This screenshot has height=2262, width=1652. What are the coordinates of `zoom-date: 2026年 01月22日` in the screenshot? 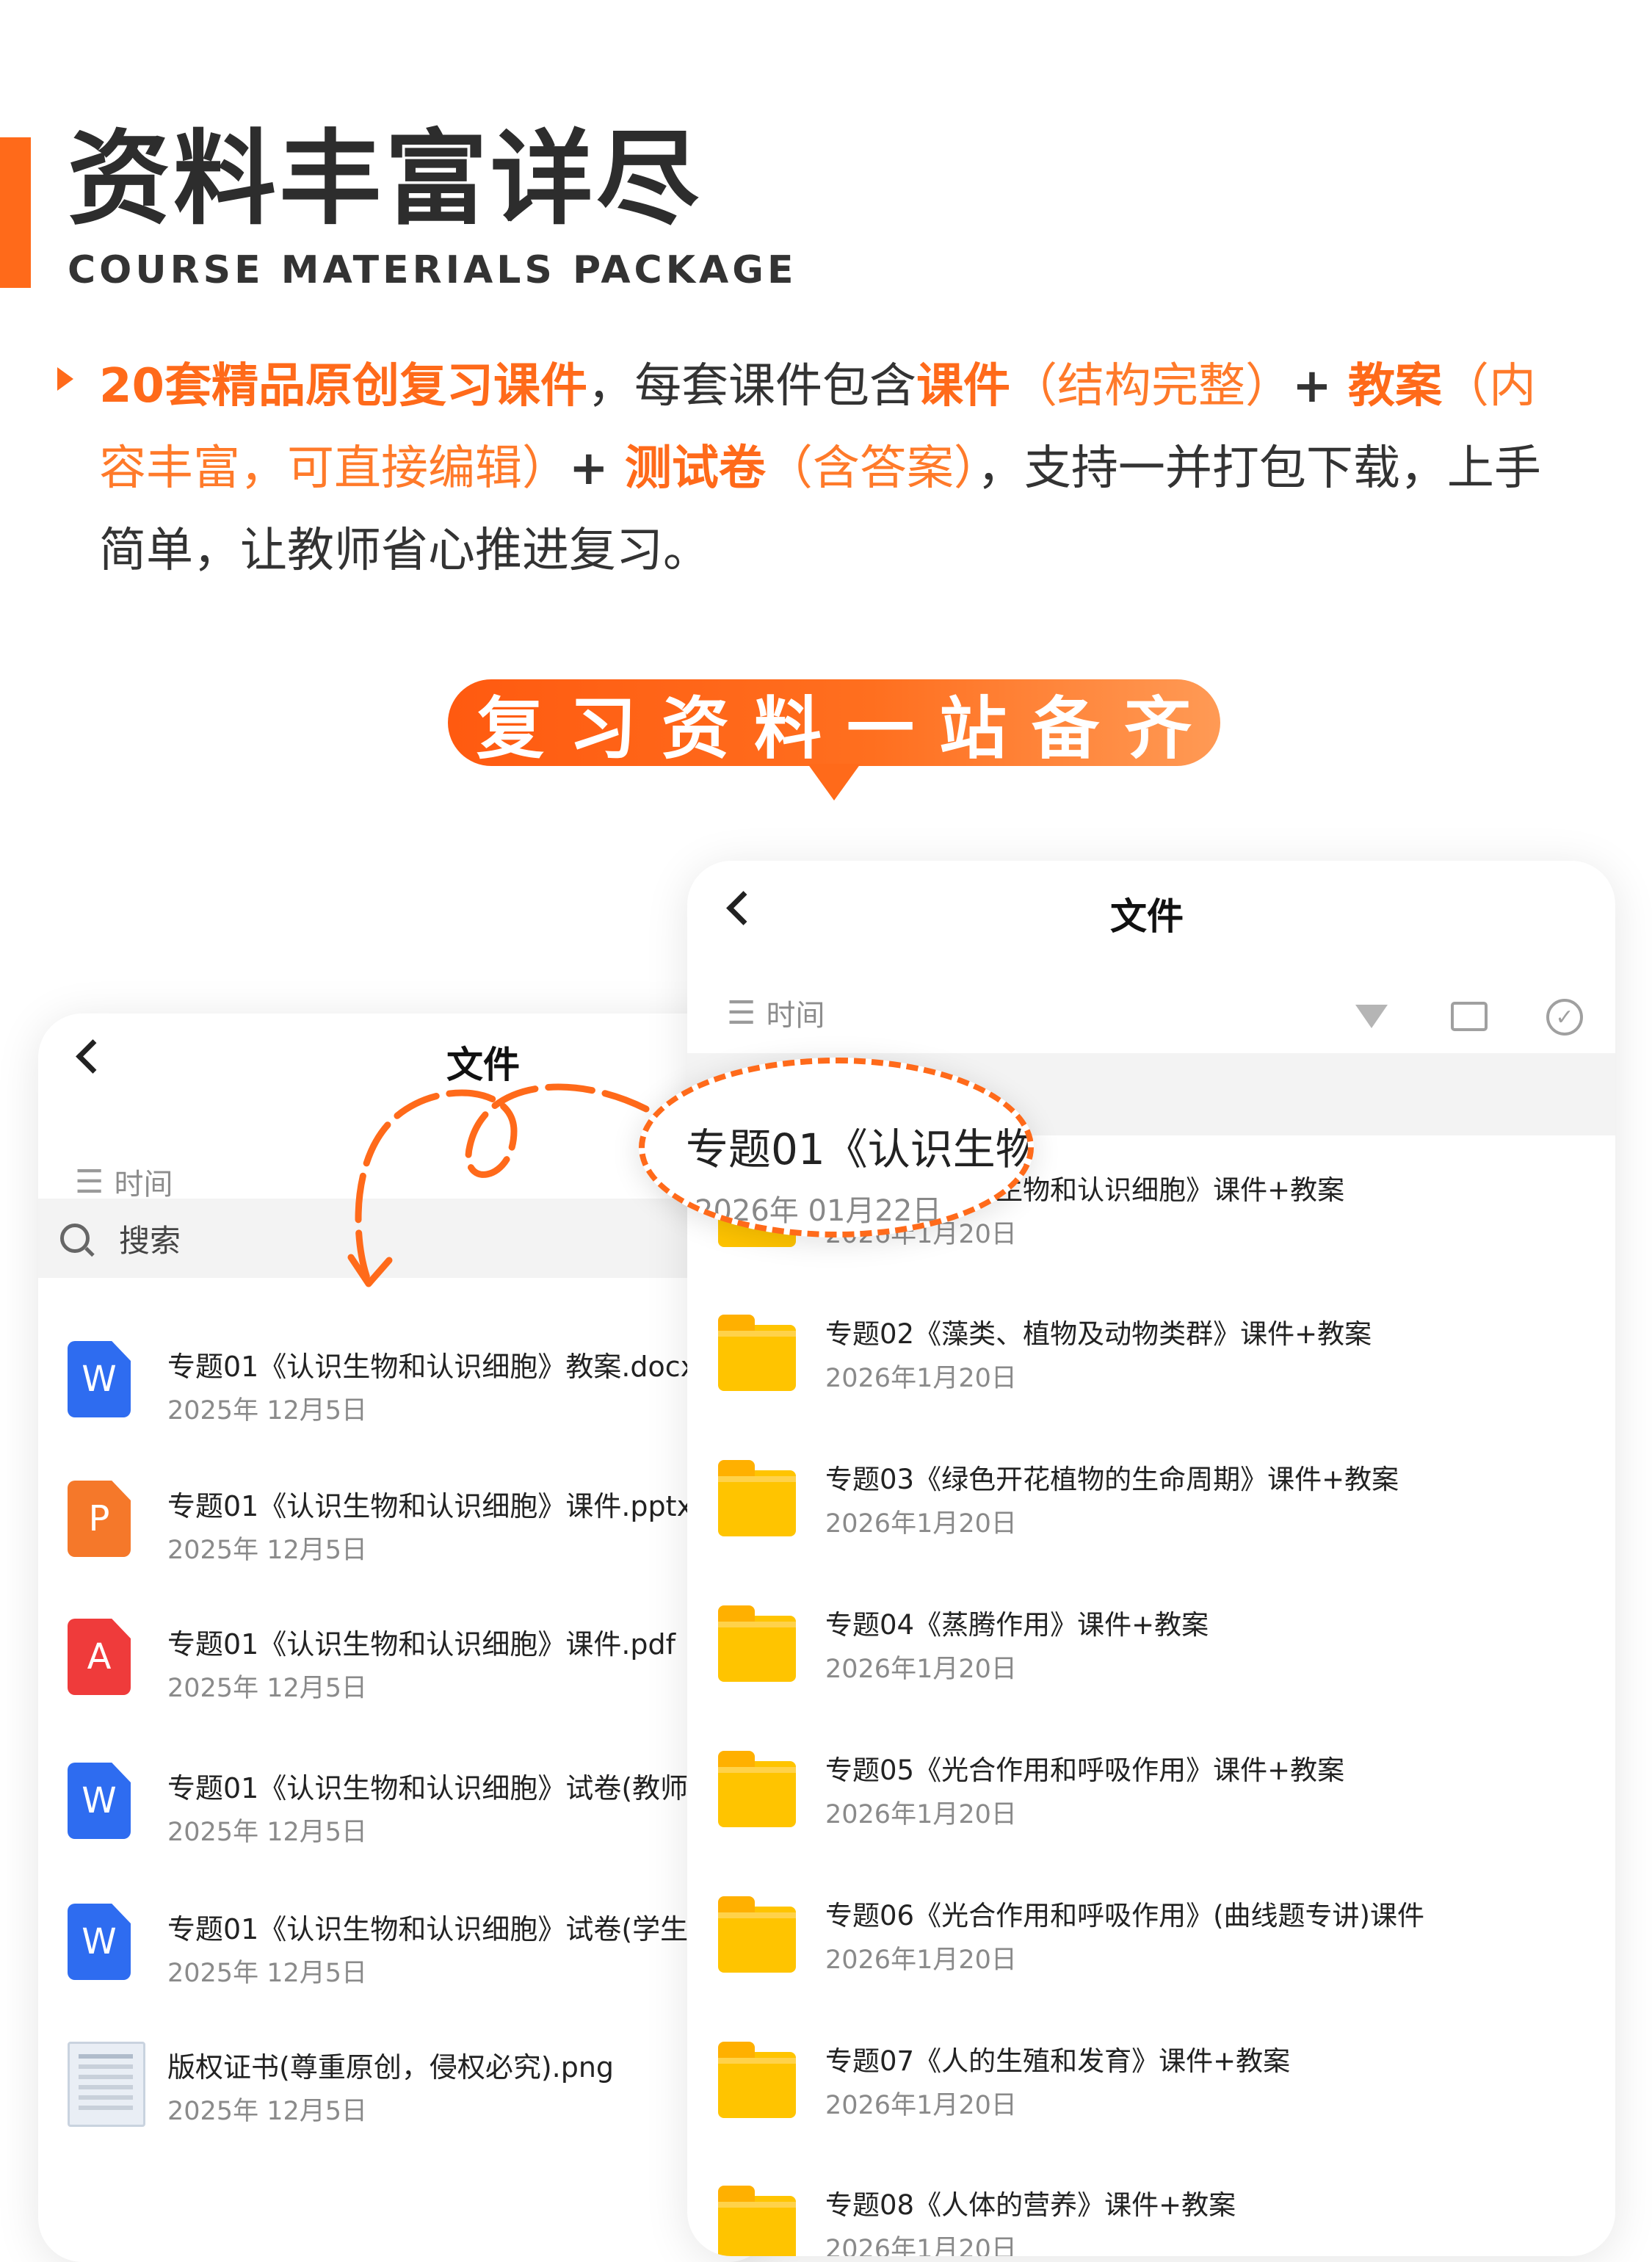 It's located at (818, 1211).